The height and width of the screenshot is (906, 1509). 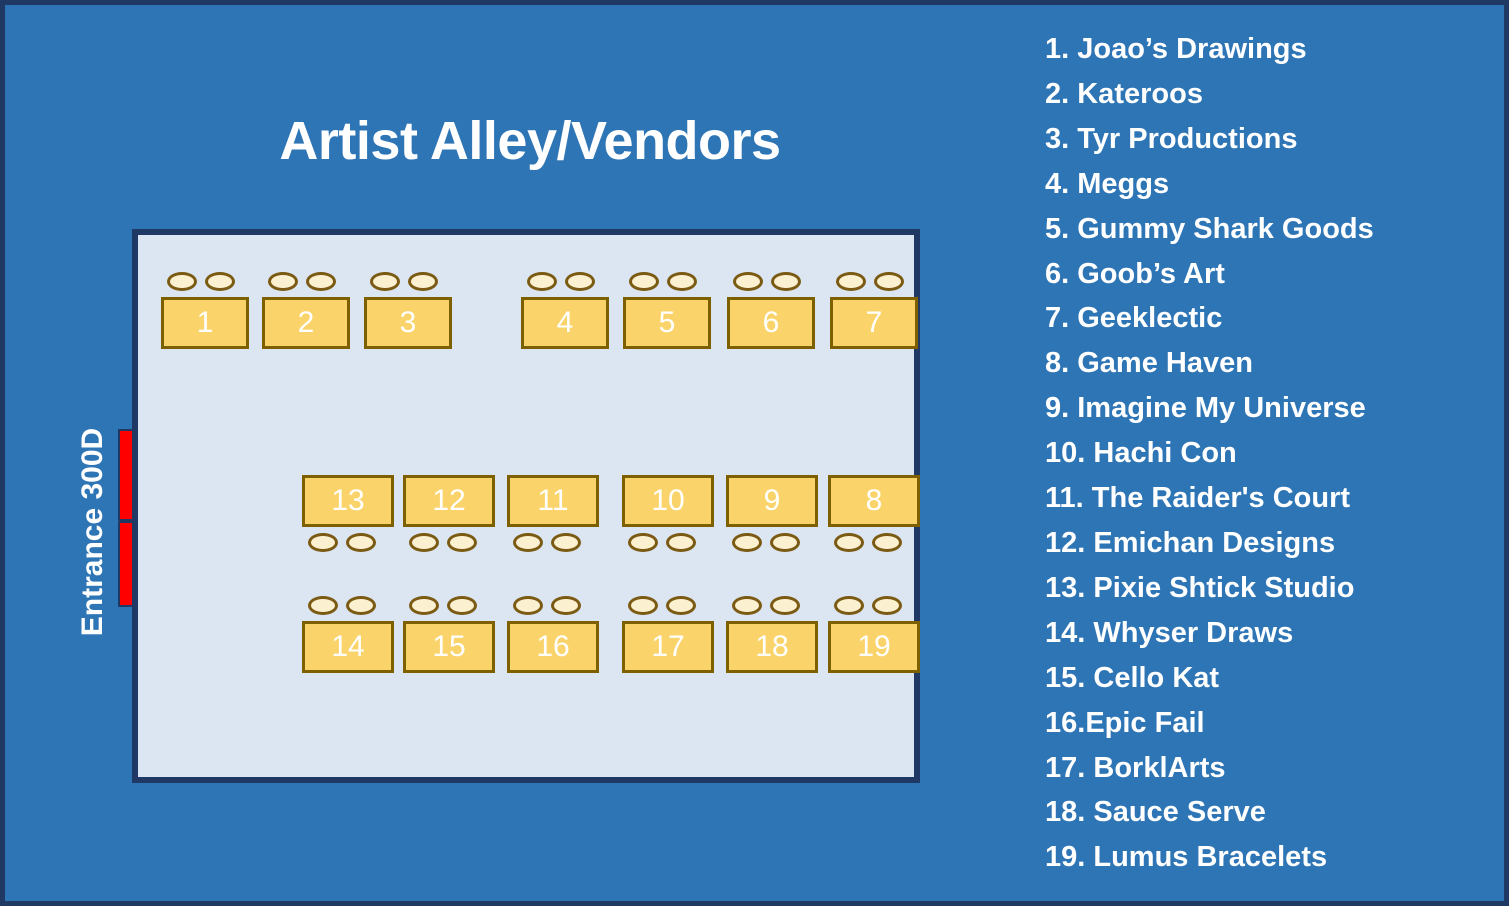 I want to click on booth-table-4: 4, so click(x=565, y=323).